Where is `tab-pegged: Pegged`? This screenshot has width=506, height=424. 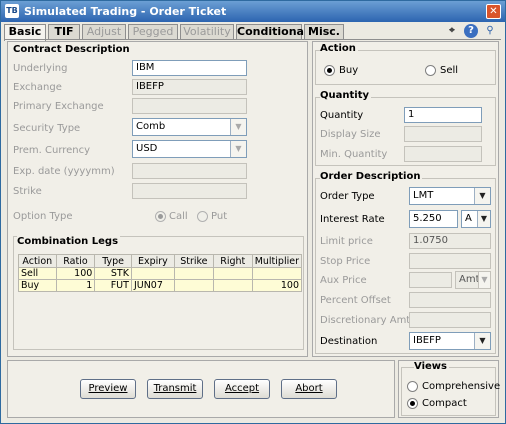
tab-pegged: Pegged is located at coordinates (153, 32).